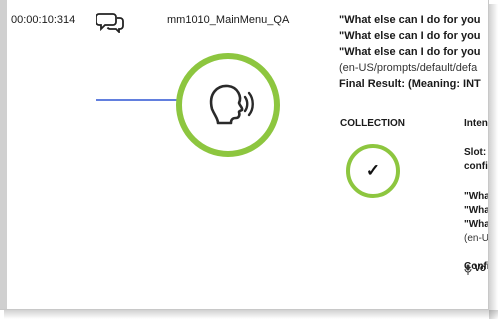  Describe the element at coordinates (468, 269) in the screenshot. I see `microphone-icon` at that location.